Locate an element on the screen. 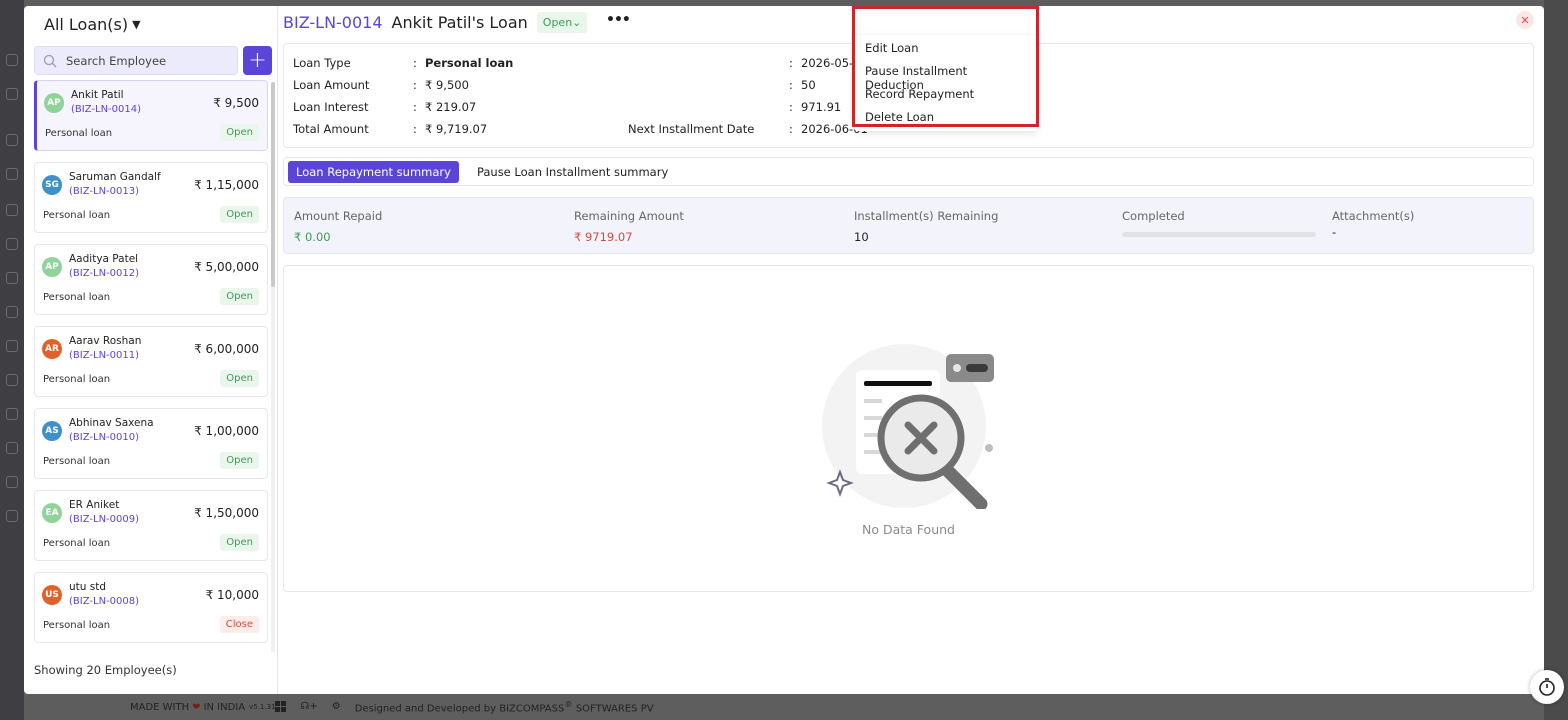  amount-repaid: Amount Repaid ₹ 0.00 is located at coordinates (338, 226).